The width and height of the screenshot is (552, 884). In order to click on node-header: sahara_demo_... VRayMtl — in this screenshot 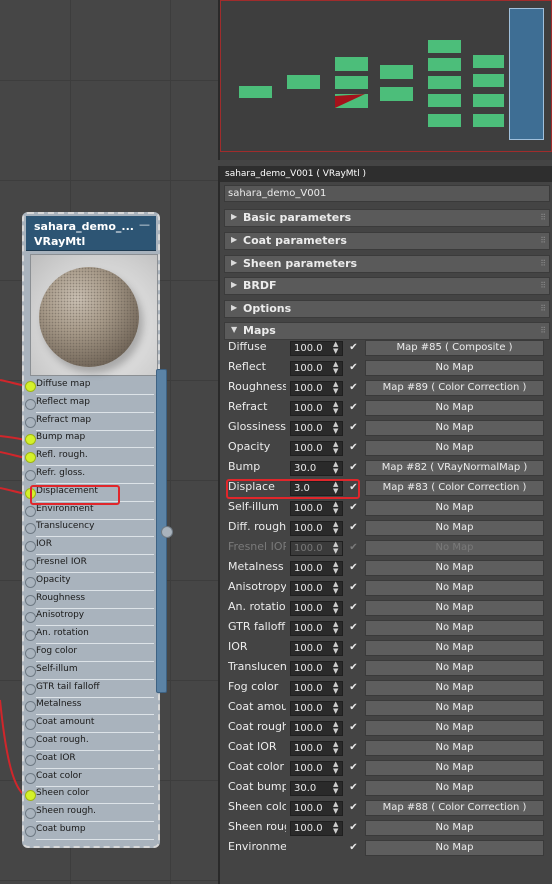, I will do `click(91, 233)`.